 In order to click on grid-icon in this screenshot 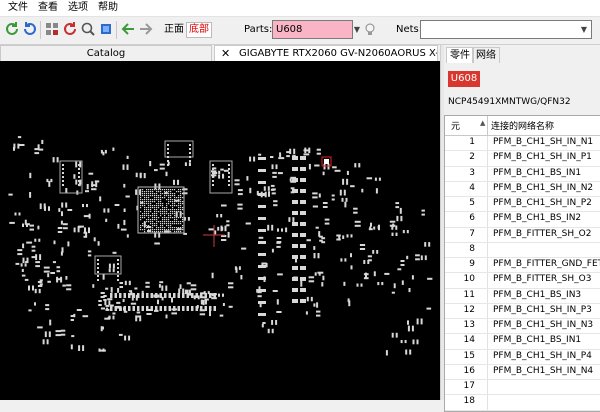, I will do `click(52, 29)`.